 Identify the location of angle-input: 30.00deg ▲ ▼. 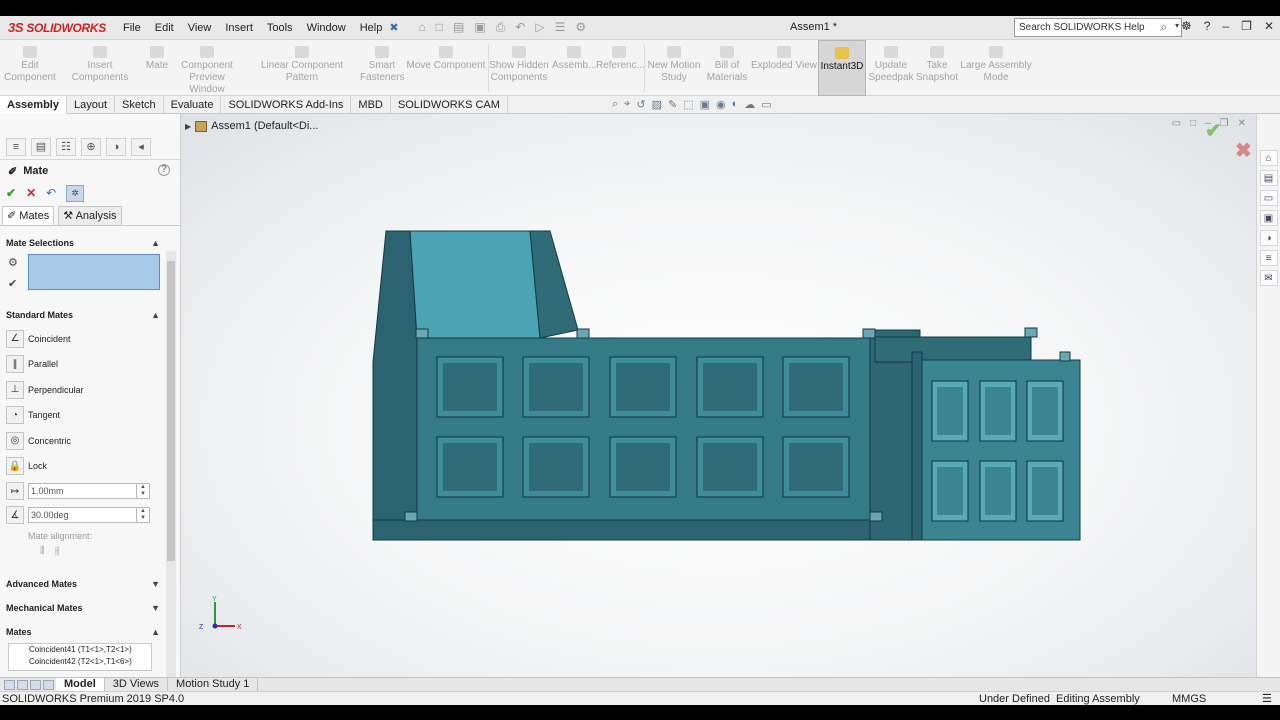
(89, 515).